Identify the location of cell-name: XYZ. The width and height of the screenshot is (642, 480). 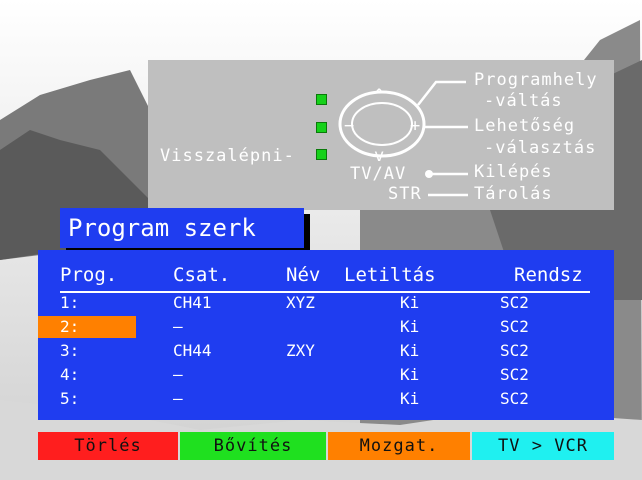
(300, 302).